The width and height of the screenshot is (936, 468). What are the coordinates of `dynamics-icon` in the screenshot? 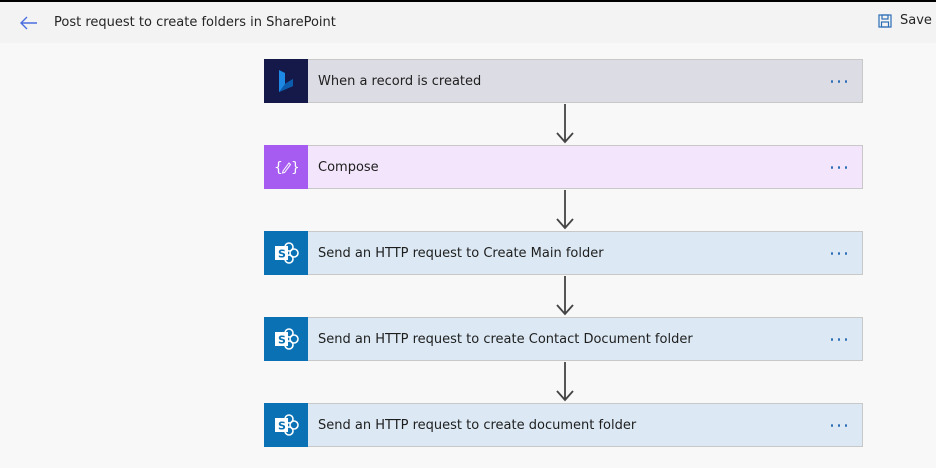 It's located at (286, 80).